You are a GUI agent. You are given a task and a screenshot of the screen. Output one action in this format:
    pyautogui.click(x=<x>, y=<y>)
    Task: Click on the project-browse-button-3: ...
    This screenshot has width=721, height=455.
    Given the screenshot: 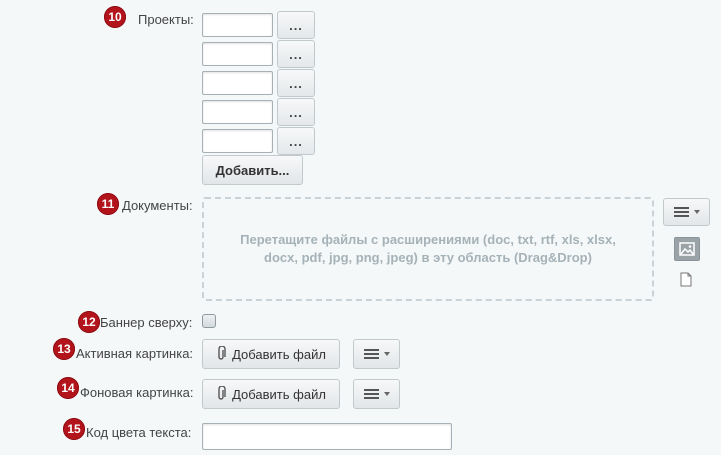 What is the action you would take?
    pyautogui.click(x=296, y=83)
    